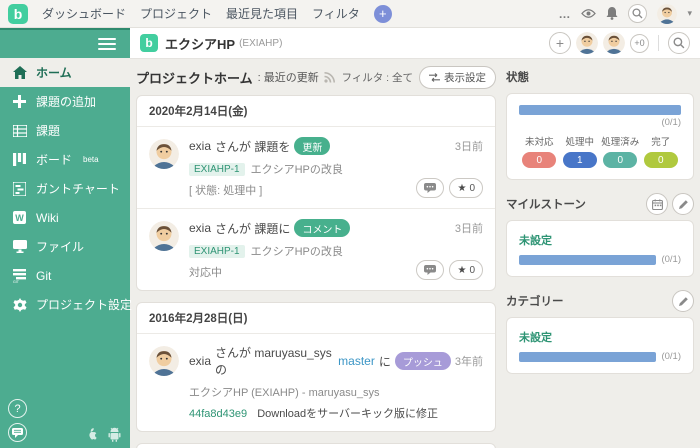 Image resolution: width=700 pixels, height=448 pixels. I want to click on milestone-panel-title: マイルストーン, so click(546, 205).